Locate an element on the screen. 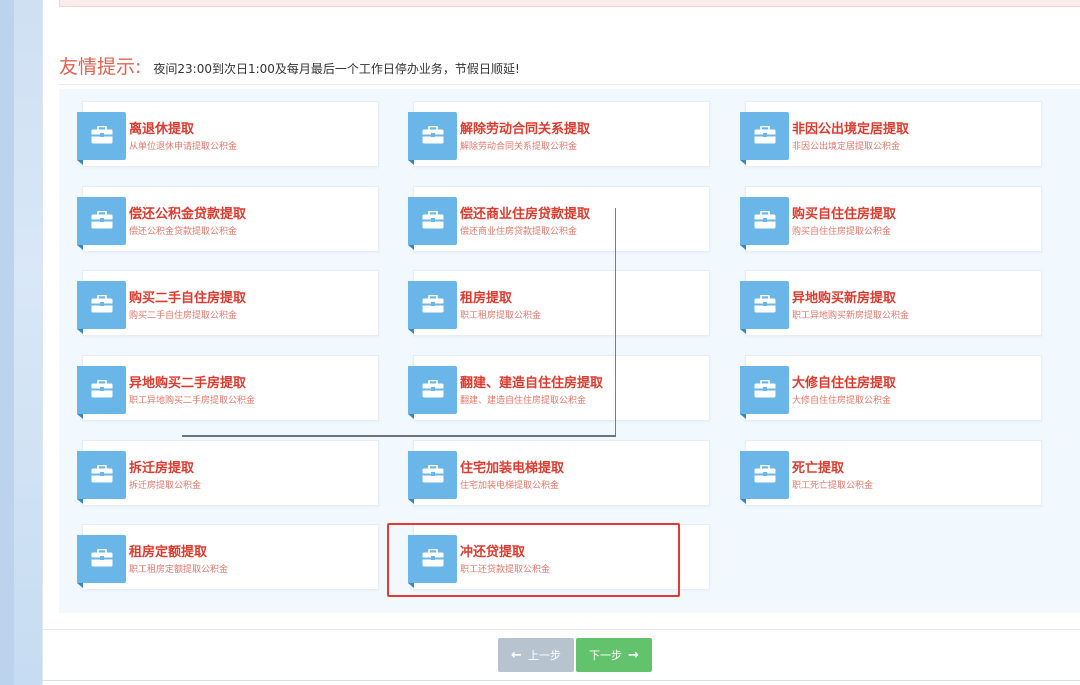 This screenshot has width=1080, height=685. card-subtitle: 拆迁房提取公积金 is located at coordinates (165, 486).